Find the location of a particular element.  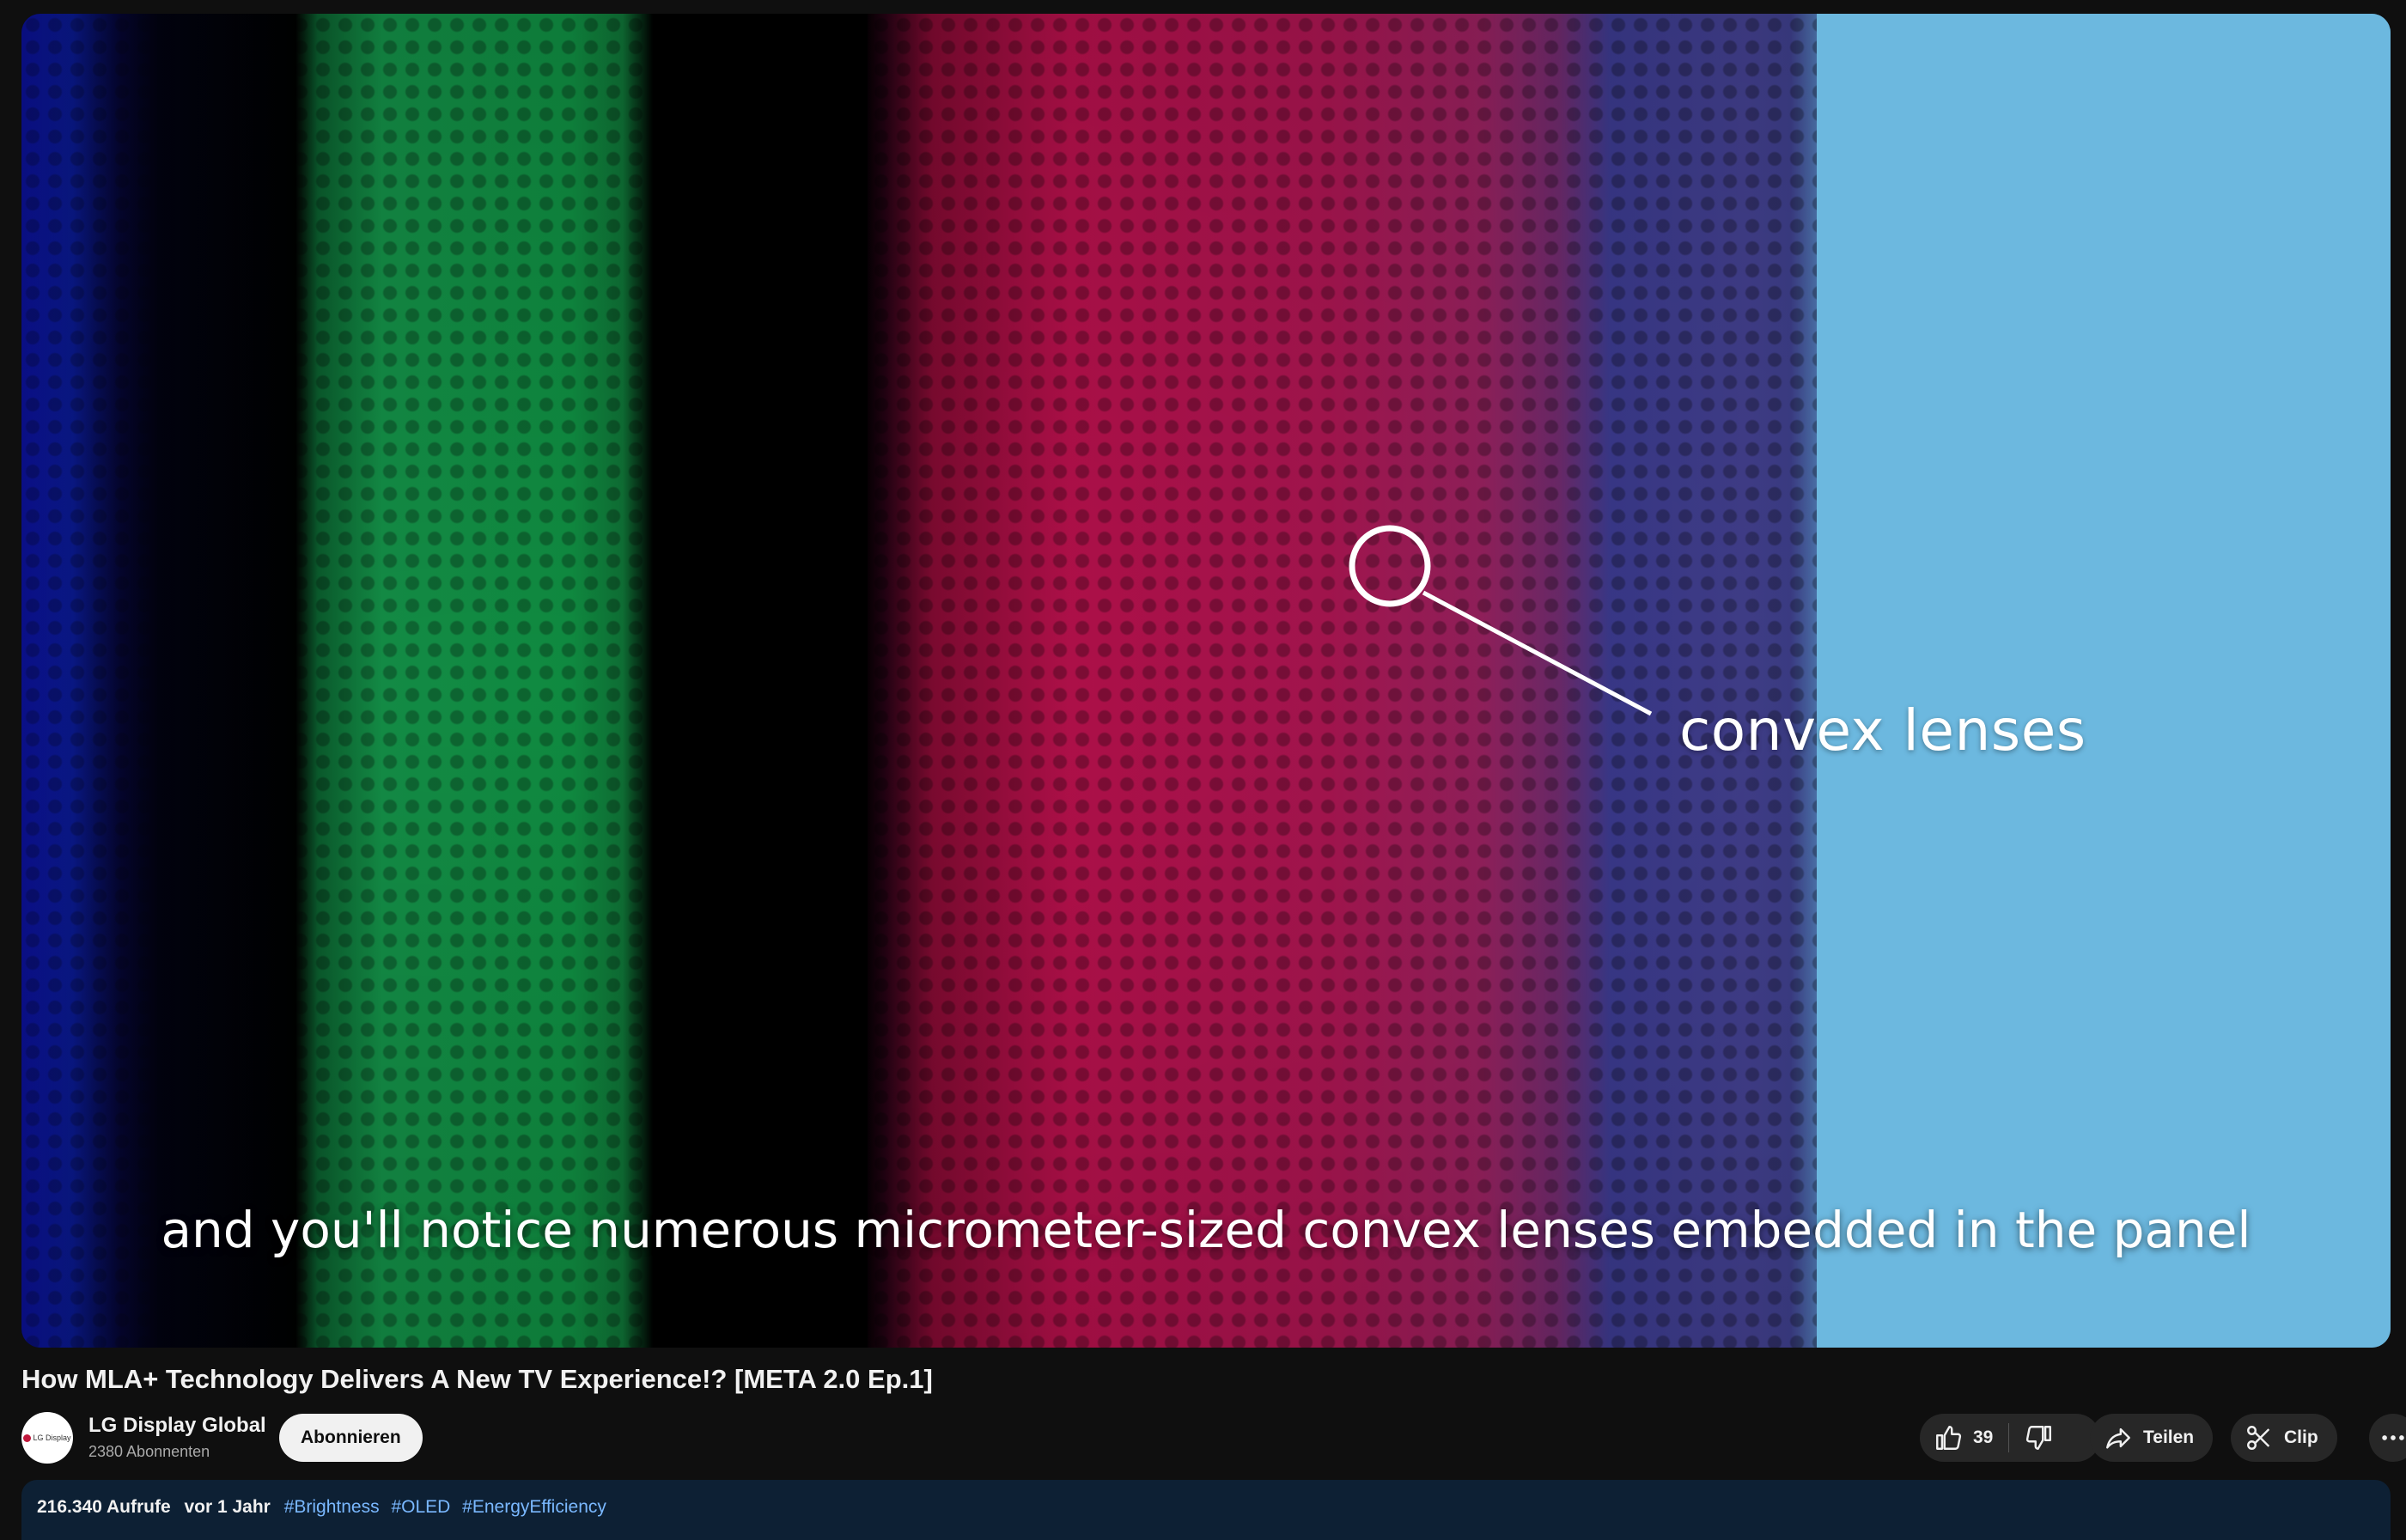

dislike-button is located at coordinates (2039, 1438).